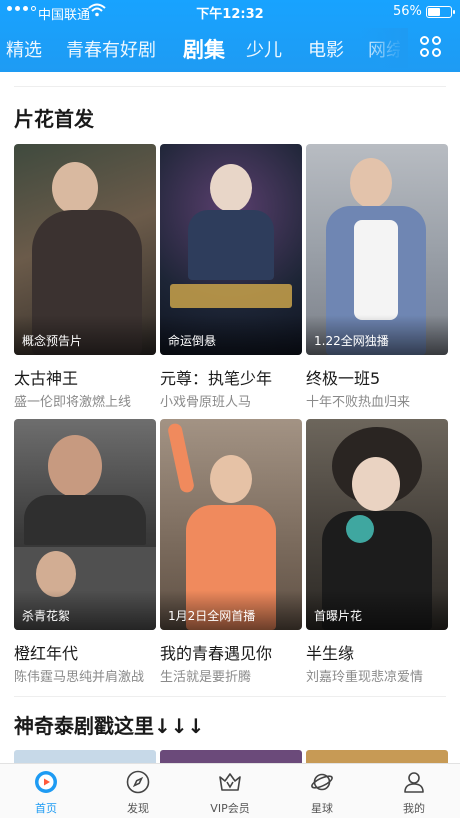 Image resolution: width=460 pixels, height=818 pixels. What do you see at coordinates (231, 652) in the screenshot?
I see `video-title: 我的青春遇见你` at bounding box center [231, 652].